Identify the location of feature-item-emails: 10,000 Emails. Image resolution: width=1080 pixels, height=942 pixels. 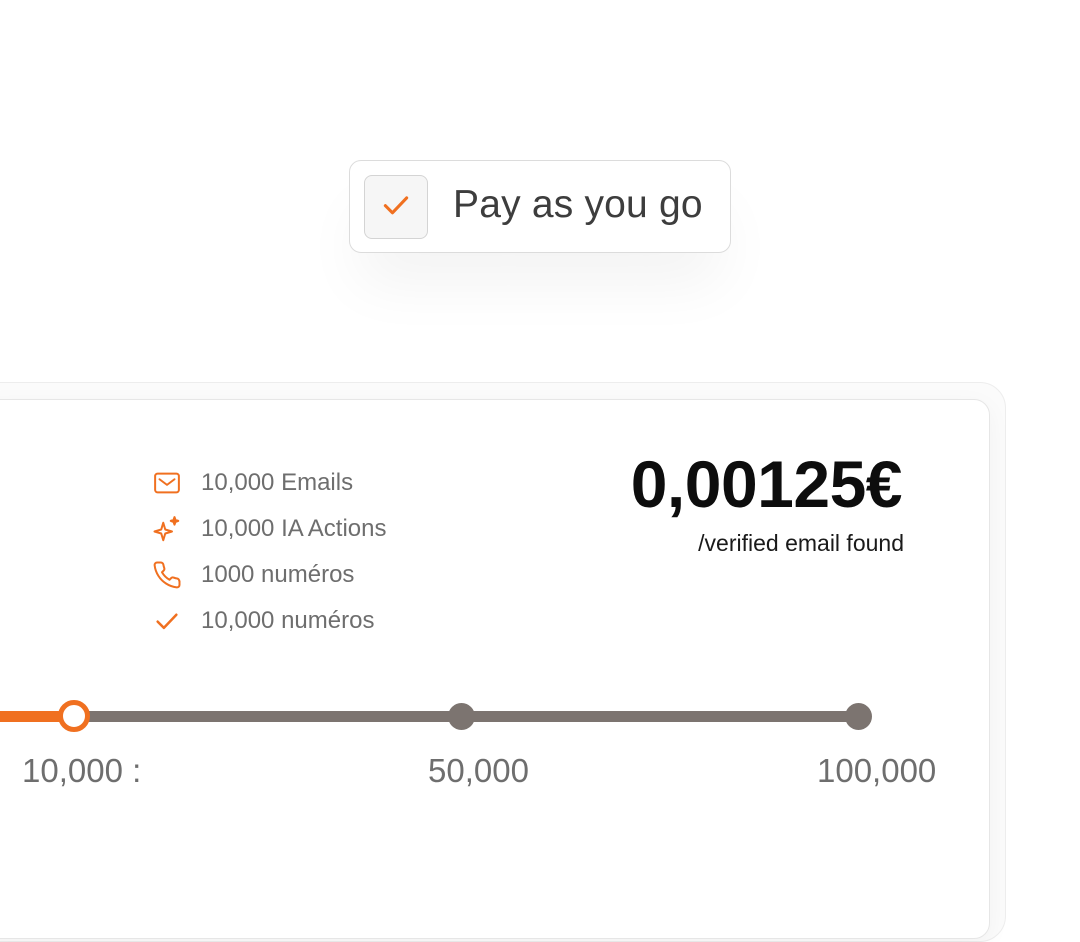
(302, 483).